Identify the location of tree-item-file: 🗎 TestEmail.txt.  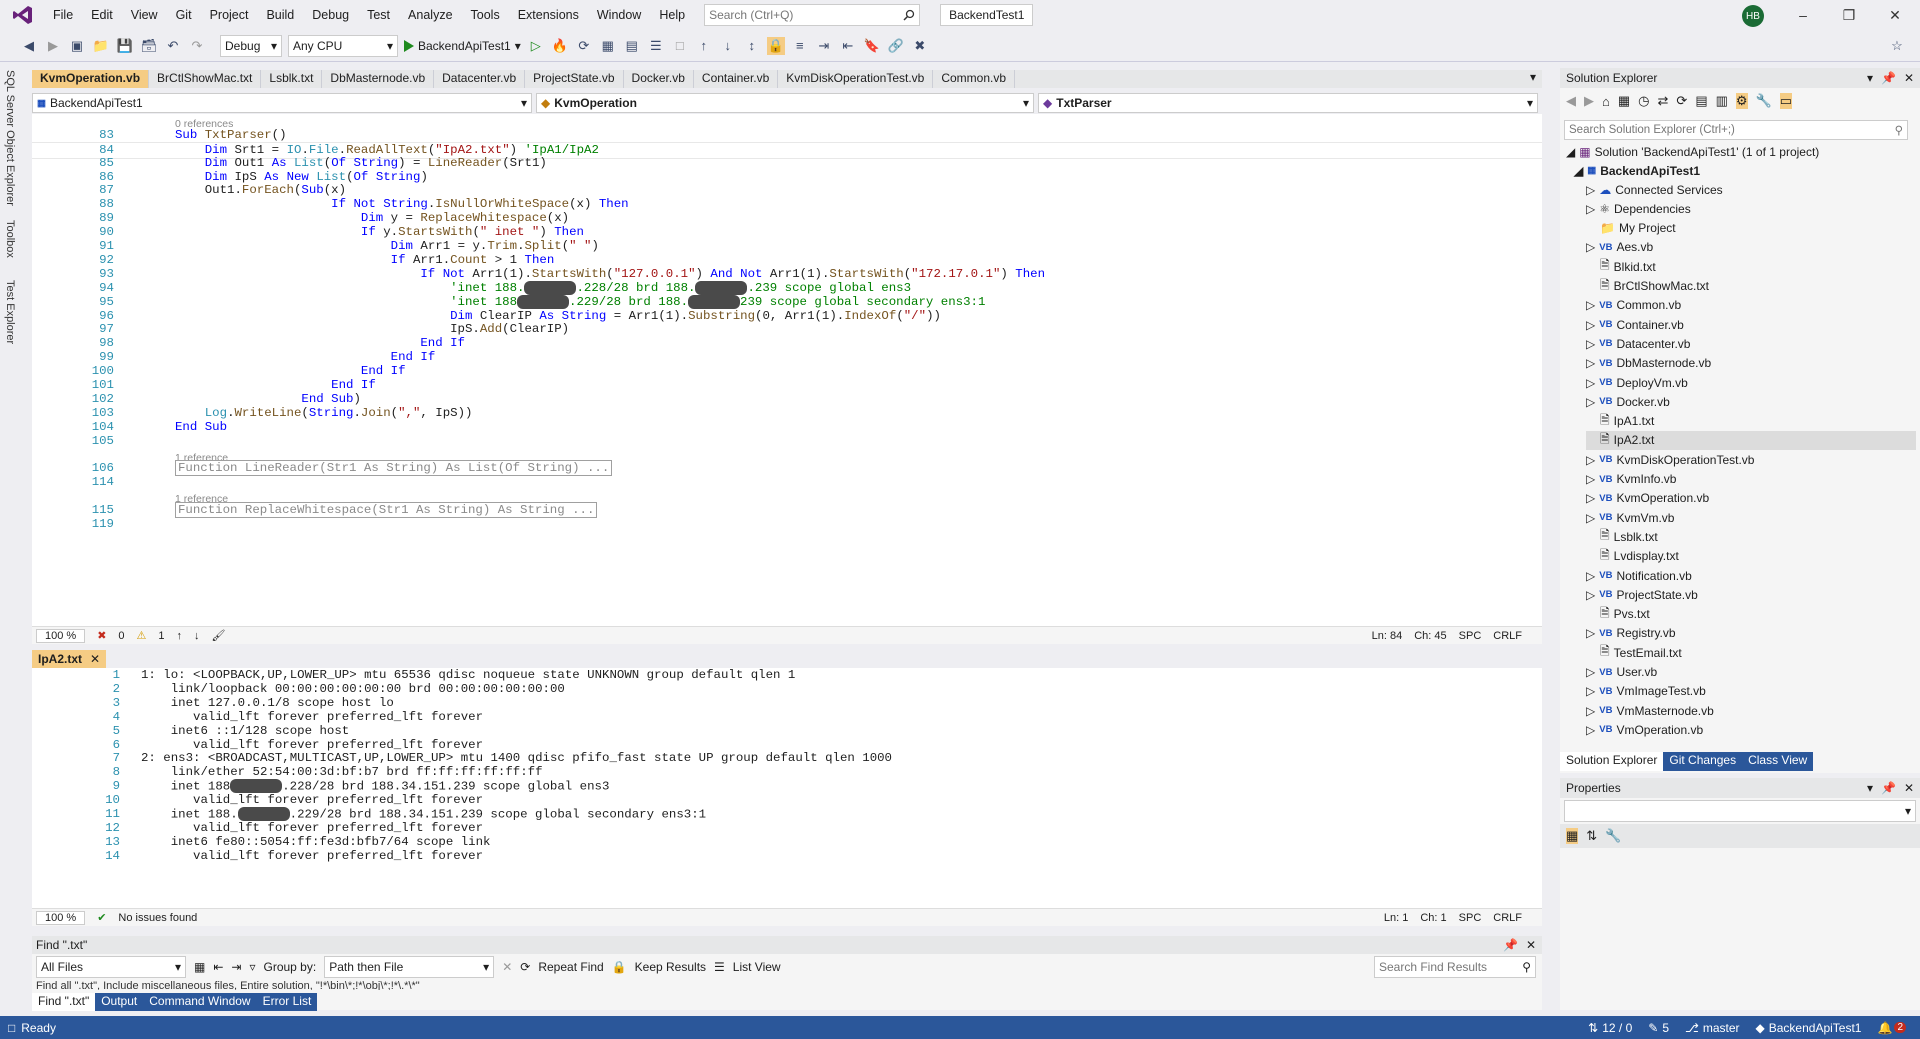
(1634, 652).